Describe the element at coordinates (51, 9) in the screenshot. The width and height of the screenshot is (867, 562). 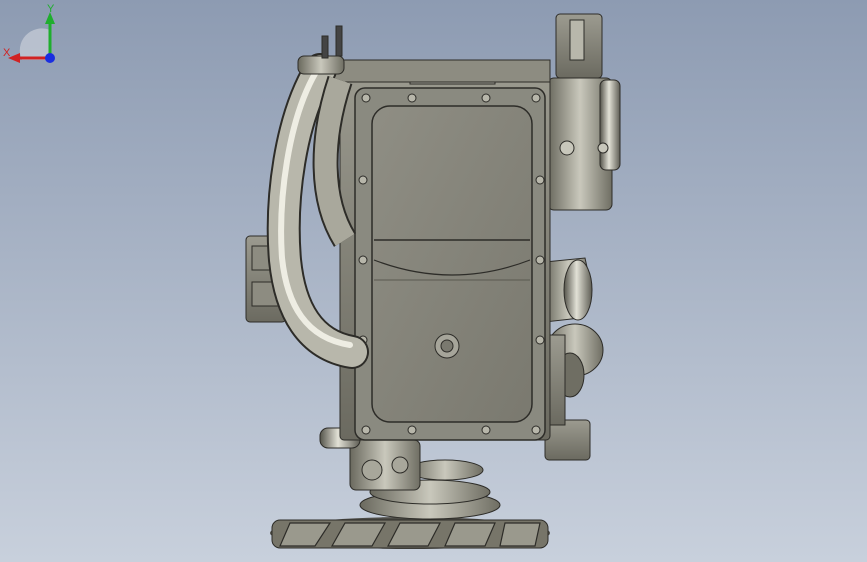
I see `y-axis-label: Y` at that location.